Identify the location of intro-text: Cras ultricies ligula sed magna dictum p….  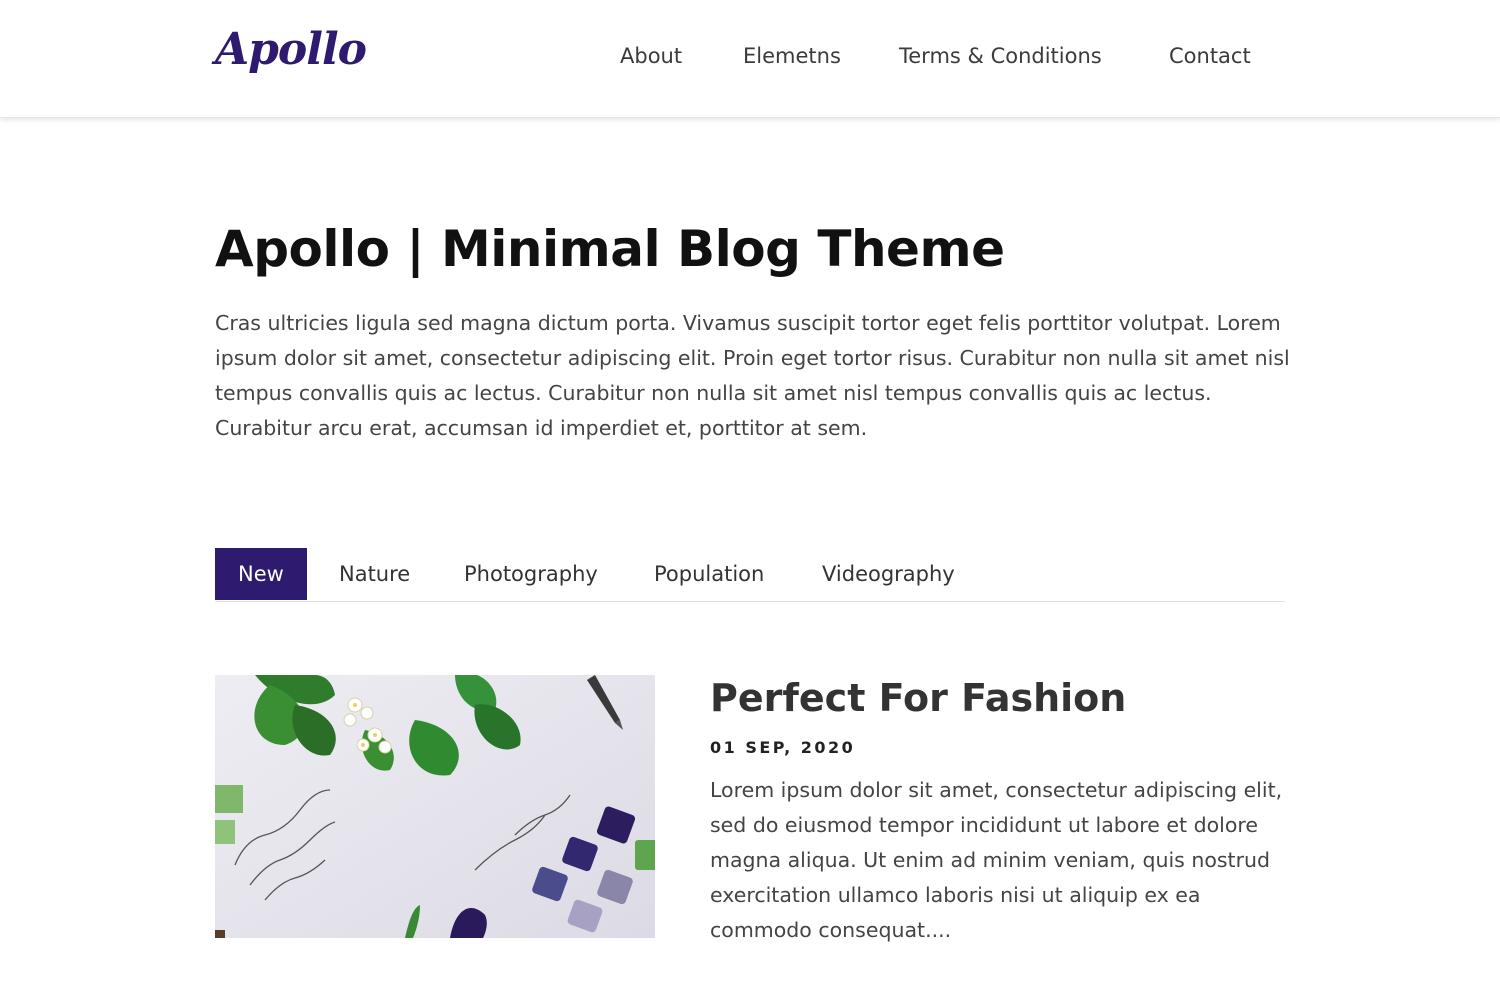
(752, 375).